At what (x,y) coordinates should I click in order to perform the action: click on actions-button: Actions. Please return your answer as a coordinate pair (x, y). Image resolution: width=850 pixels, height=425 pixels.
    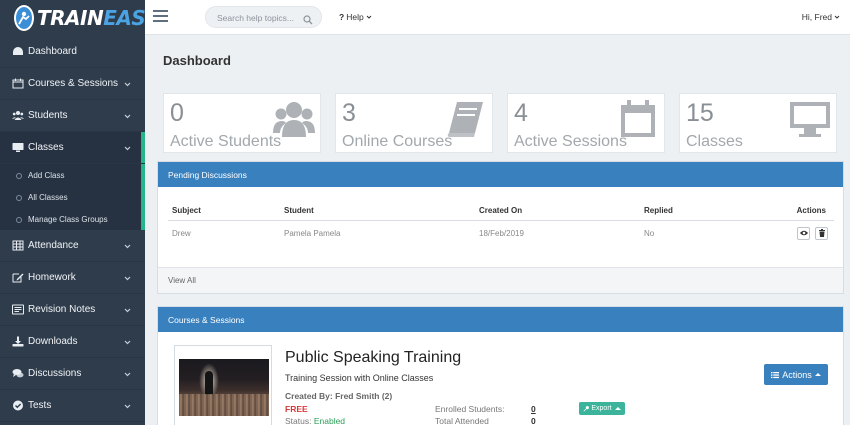
    Looking at the image, I should click on (796, 374).